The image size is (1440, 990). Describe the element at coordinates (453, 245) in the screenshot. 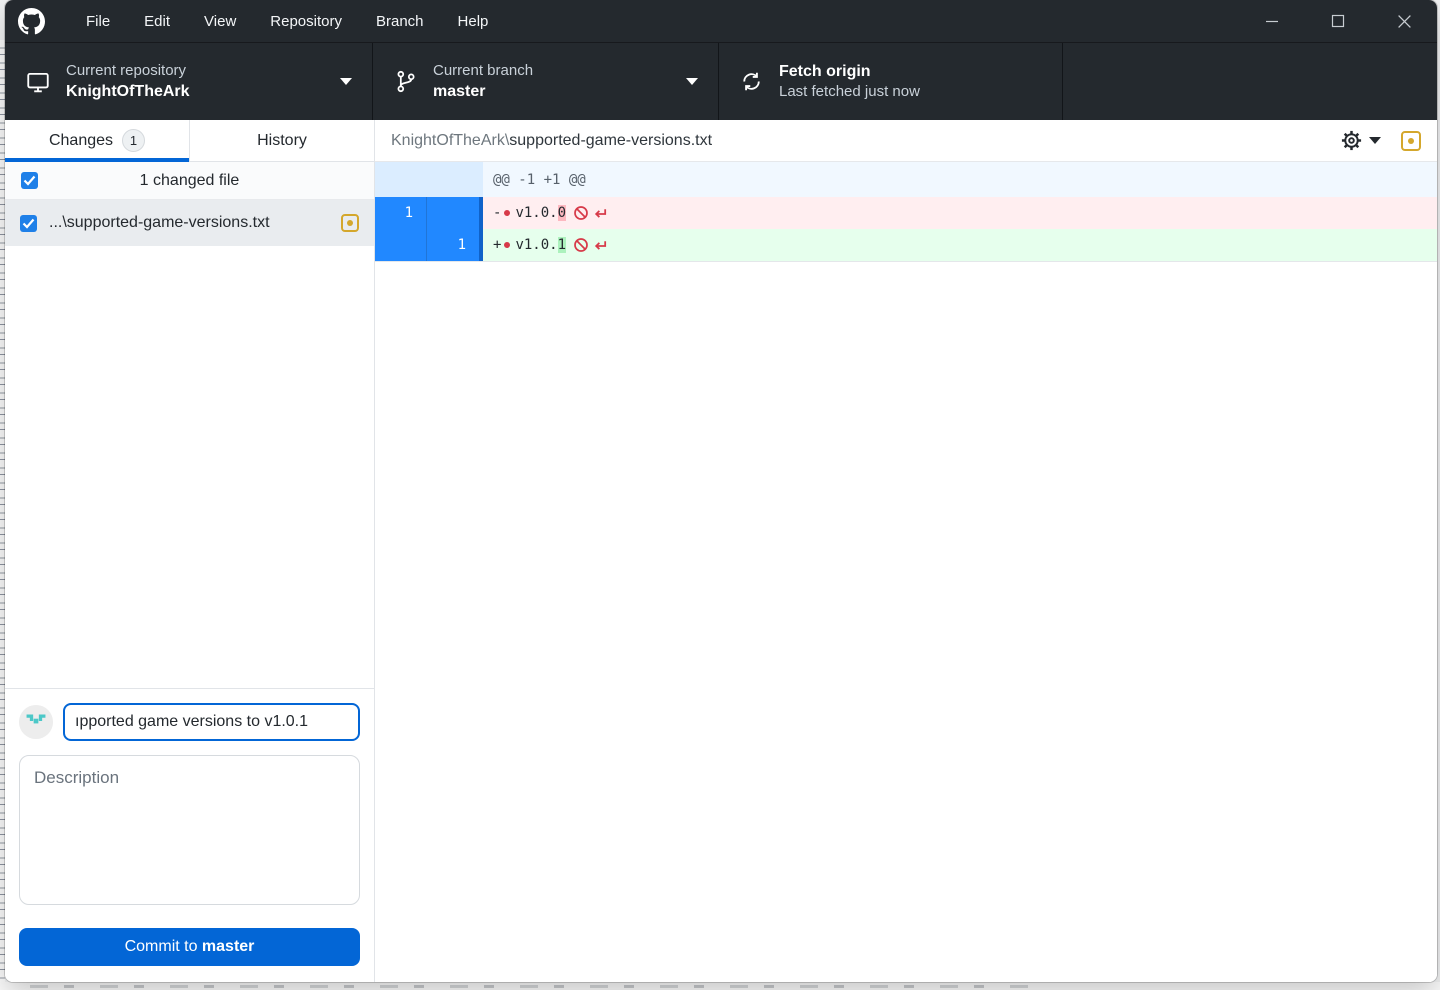

I see `new-line-number: 1` at that location.